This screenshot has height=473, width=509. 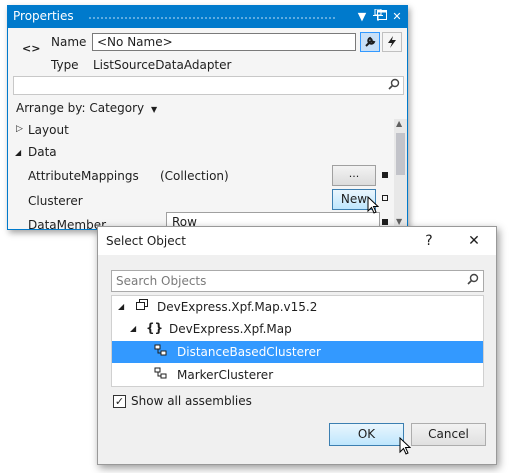 What do you see at coordinates (119, 401) in the screenshot?
I see `show-all-assemblies-checkbox: ✓` at bounding box center [119, 401].